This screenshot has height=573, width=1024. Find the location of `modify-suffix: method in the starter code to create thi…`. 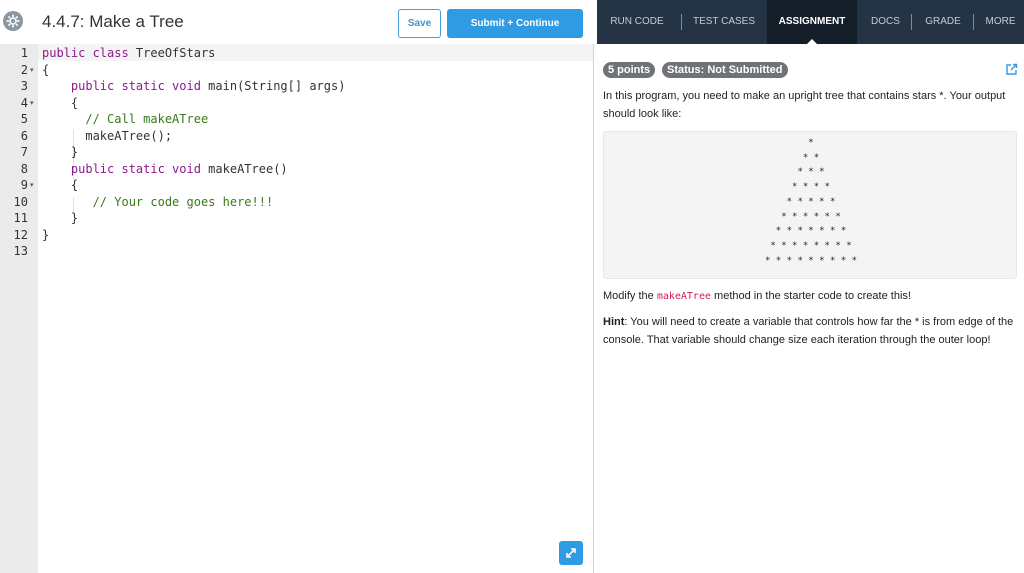

modify-suffix: method in the starter code to create thi… is located at coordinates (811, 296).